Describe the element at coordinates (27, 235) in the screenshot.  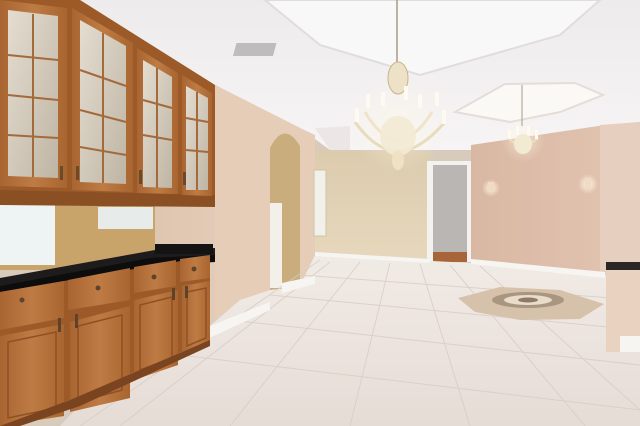
I see `kitchen-window` at that location.